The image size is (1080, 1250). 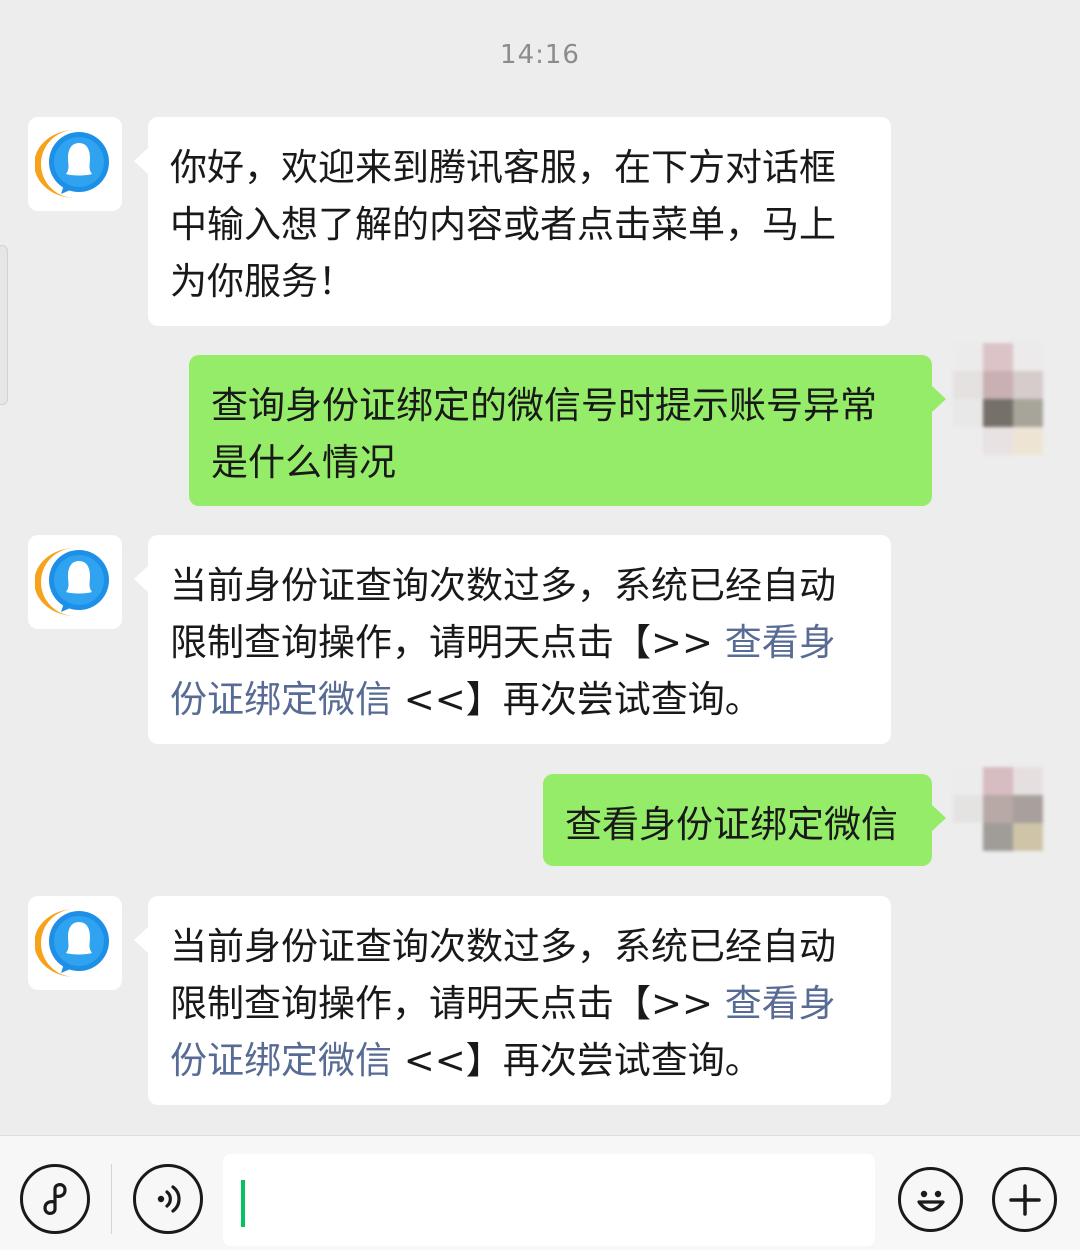 I want to click on message-text: 查看身份证绑定微信, so click(x=731, y=824).